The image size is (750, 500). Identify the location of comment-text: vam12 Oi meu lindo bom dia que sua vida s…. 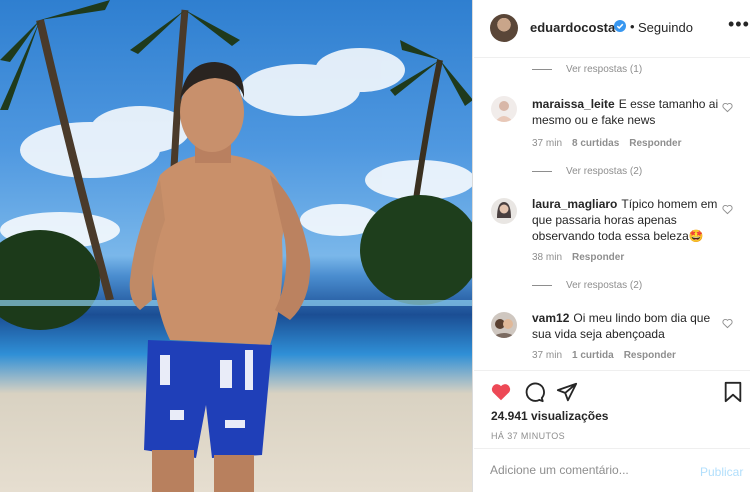
(626, 326).